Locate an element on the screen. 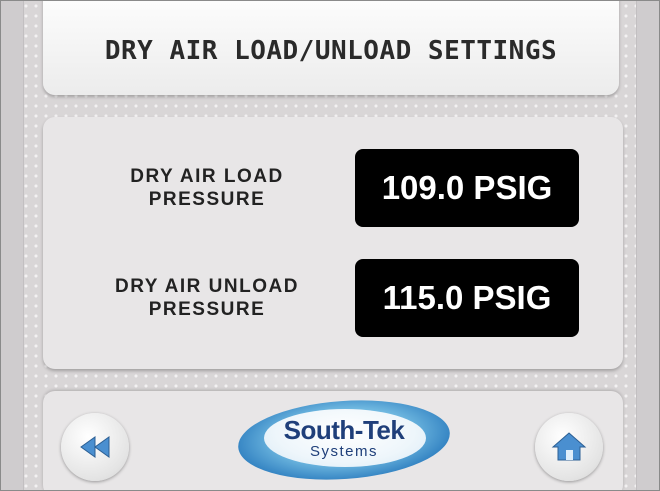  dry-air-unload-label: DRY AIR UNLOAD PRESSURE is located at coordinates (207, 298).